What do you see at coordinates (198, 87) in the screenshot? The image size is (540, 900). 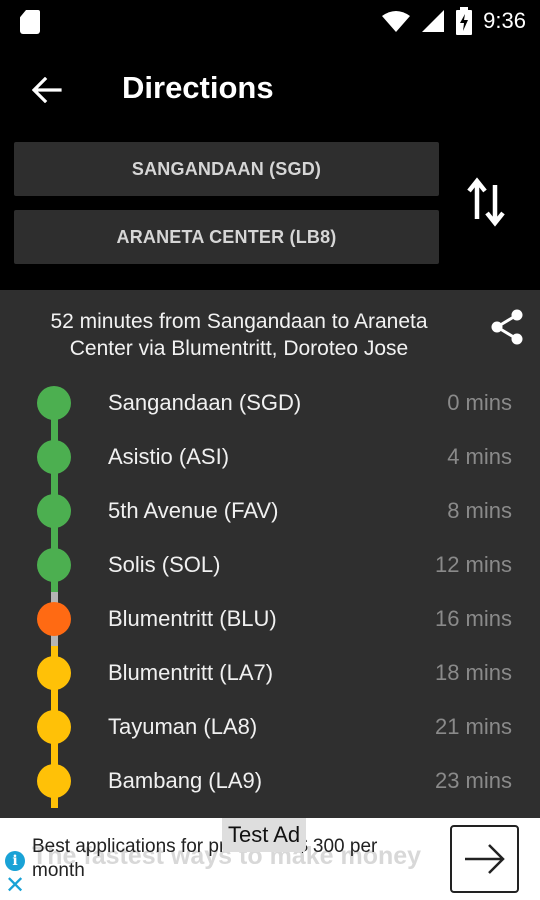 I see `page-title: Directions` at bounding box center [198, 87].